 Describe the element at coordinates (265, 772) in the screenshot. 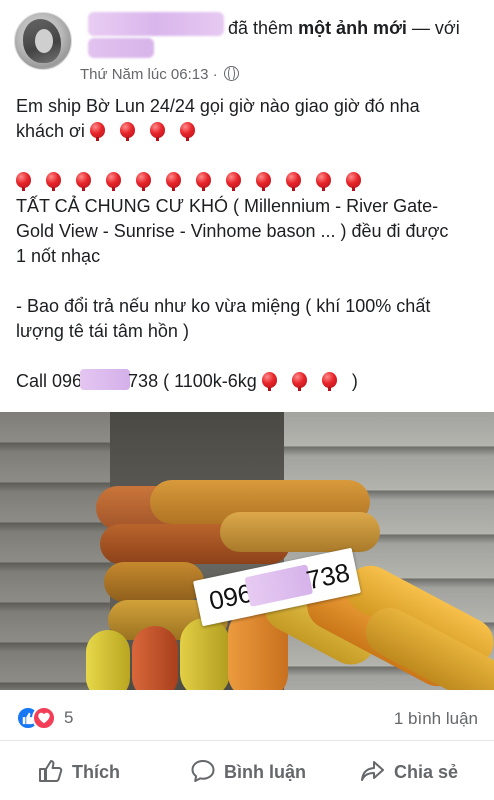

I see `comment-label: Bình luận` at that location.